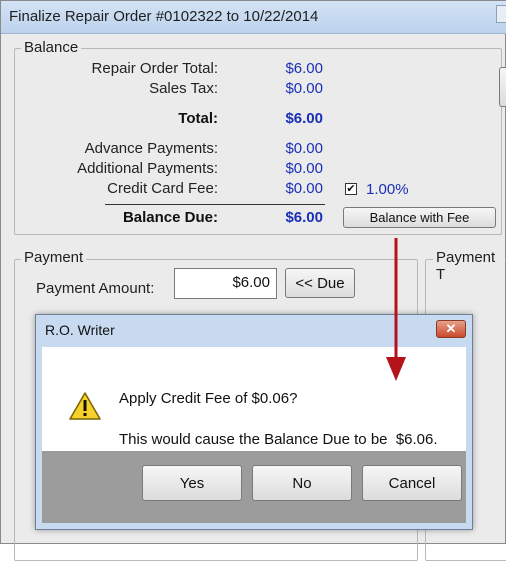 The width and height of the screenshot is (506, 561). I want to click on annotation-arrow-icon, so click(396, 309).